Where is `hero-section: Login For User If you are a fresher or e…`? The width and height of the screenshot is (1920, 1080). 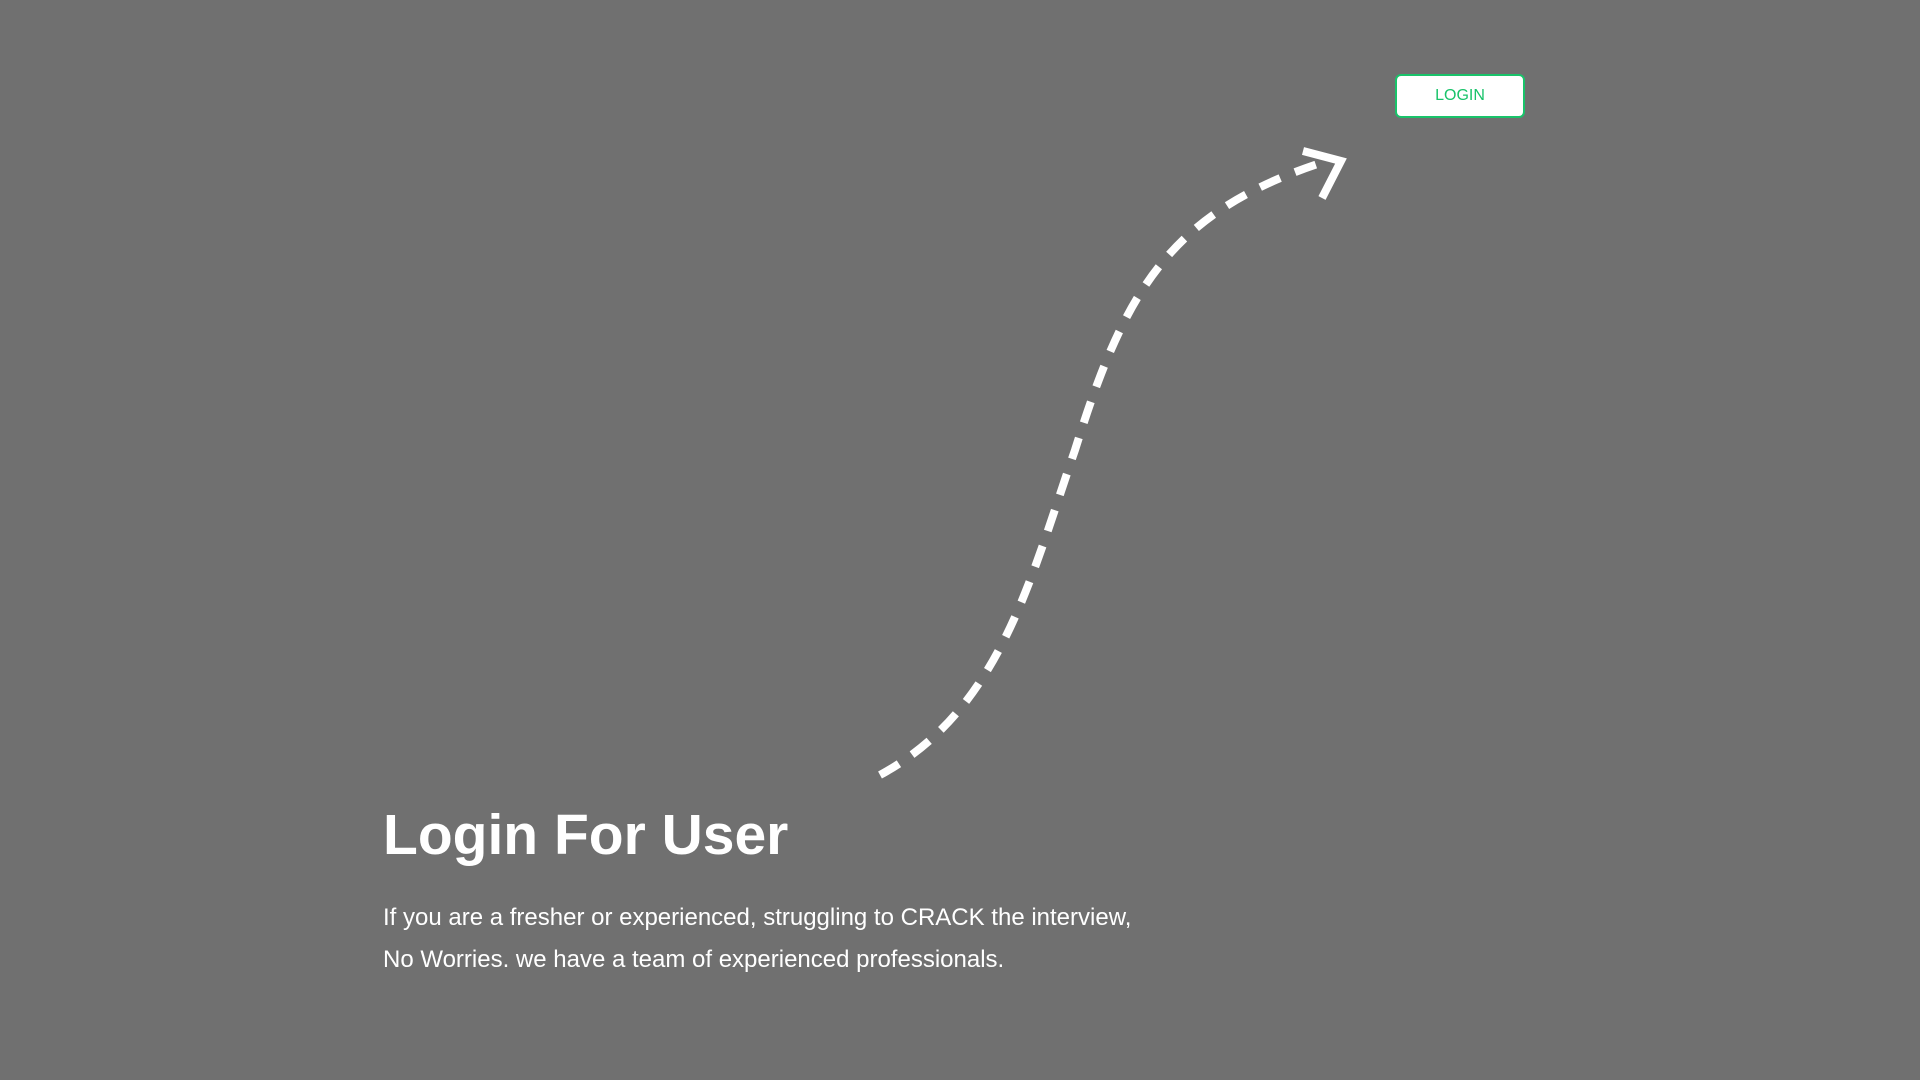
hero-section: Login For User If you are a fresher or e… is located at coordinates (833, 888).